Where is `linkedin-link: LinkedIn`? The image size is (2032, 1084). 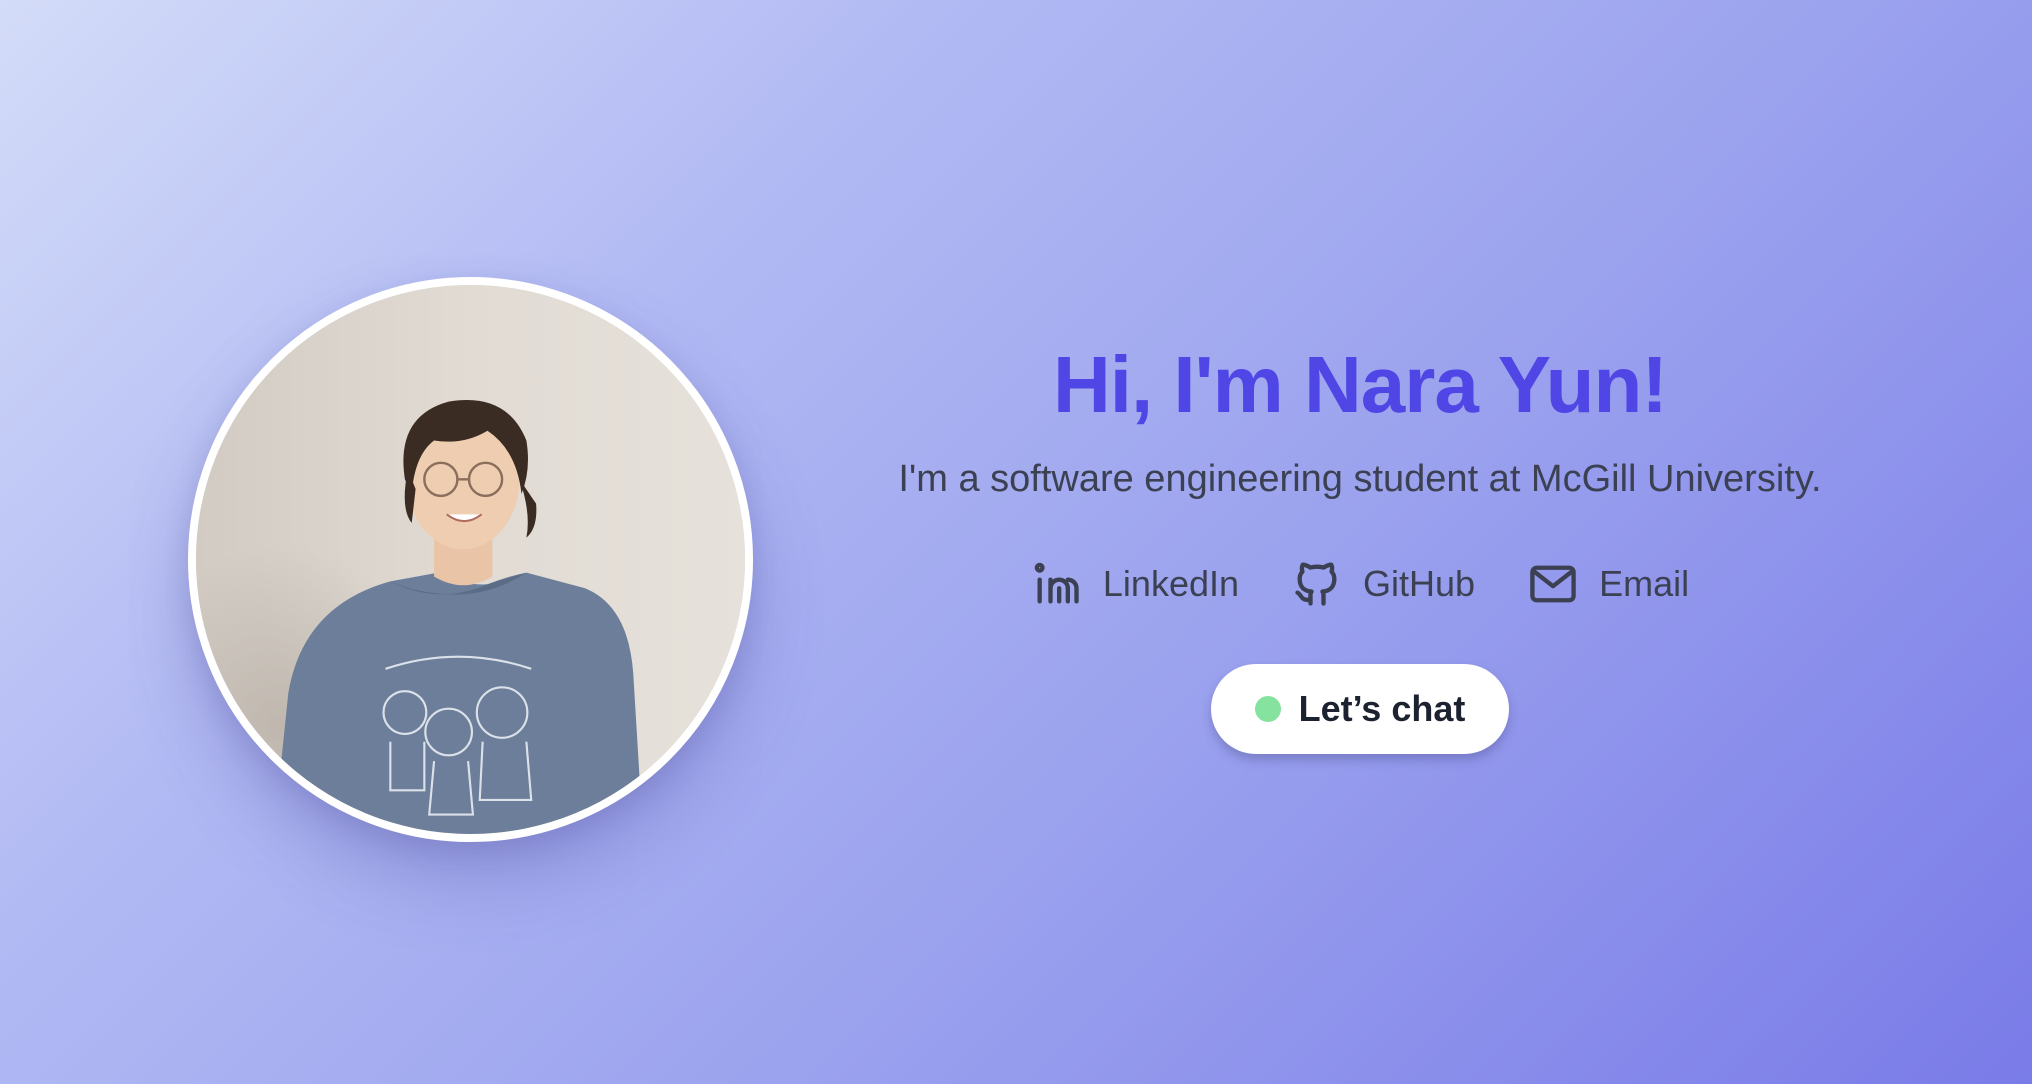
linkedin-link: LinkedIn is located at coordinates (1135, 584).